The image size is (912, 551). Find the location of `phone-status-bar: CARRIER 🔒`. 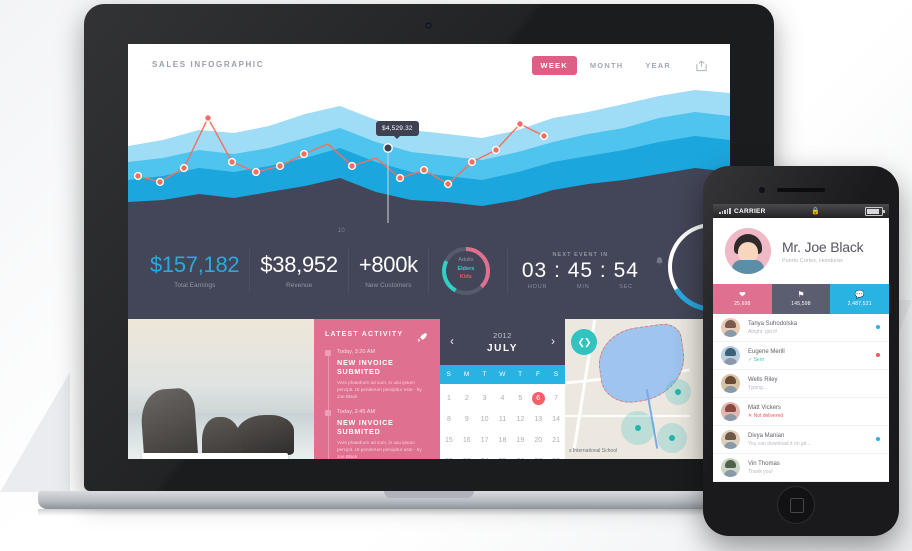

phone-status-bar: CARRIER 🔒 is located at coordinates (801, 211).